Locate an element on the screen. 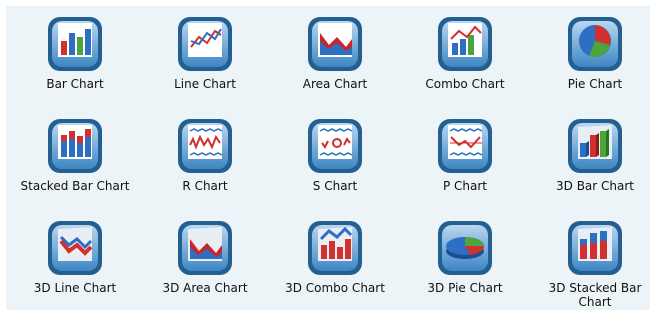 This screenshot has width=658, height=318. s-chart-icon is located at coordinates (335, 146).